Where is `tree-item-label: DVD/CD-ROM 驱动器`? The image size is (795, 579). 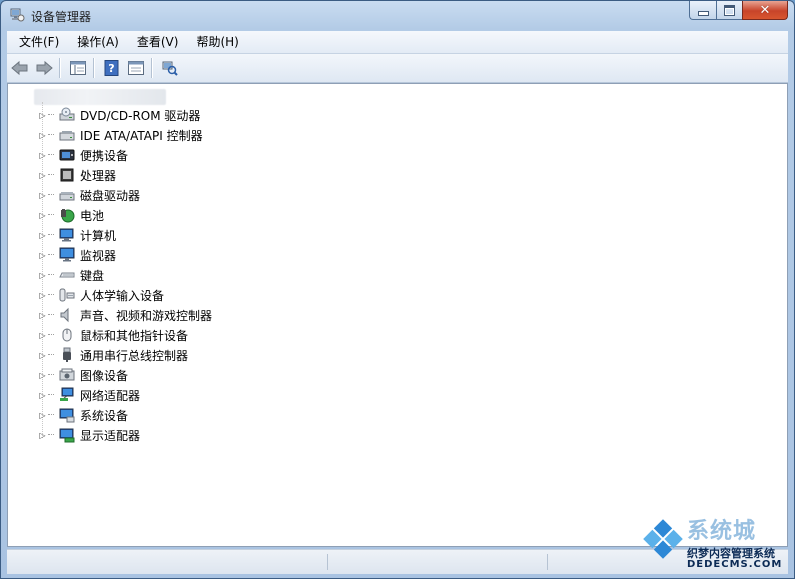
tree-item-label: DVD/CD-ROM 驱动器 is located at coordinates (140, 115).